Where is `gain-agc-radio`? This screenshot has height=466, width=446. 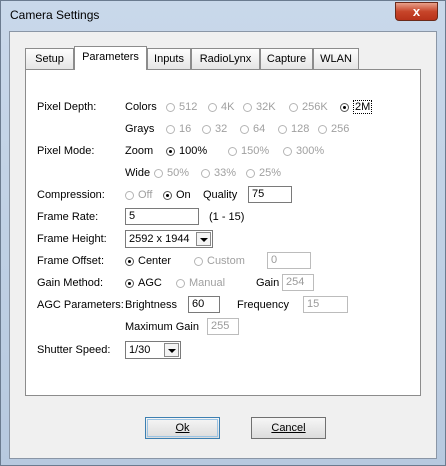 gain-agc-radio is located at coordinates (129, 283).